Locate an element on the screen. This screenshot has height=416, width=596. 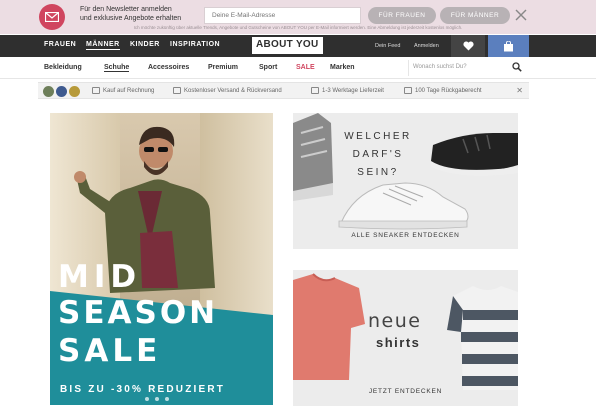
invoice-icon is located at coordinates (96, 90).